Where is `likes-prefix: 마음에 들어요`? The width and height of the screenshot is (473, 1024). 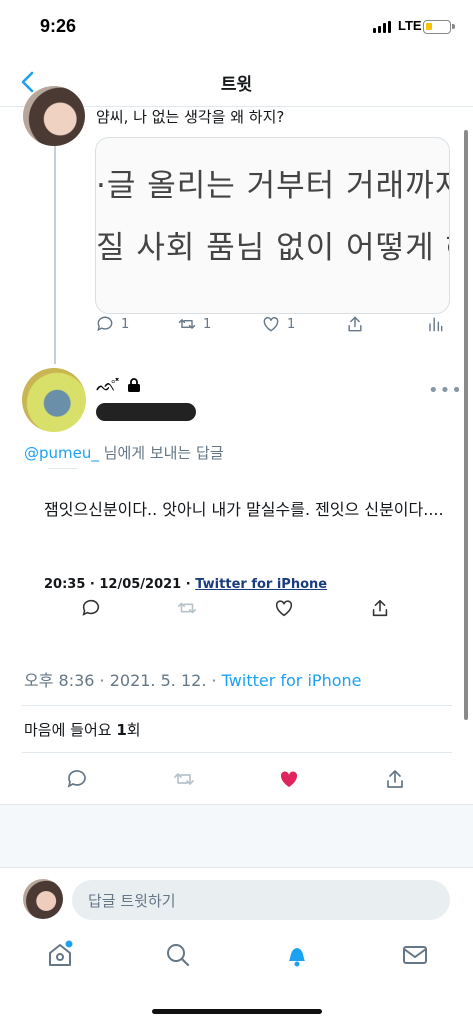 likes-prefix: 마음에 들어요 is located at coordinates (70, 730).